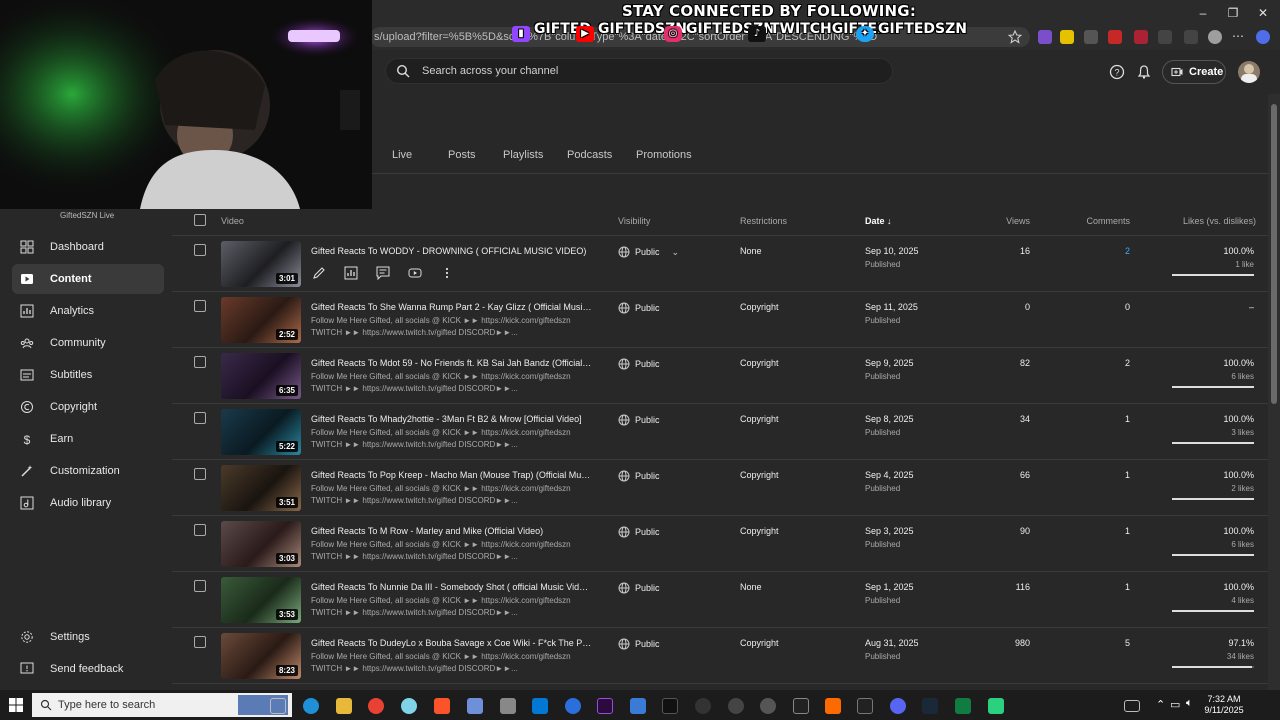 The width and height of the screenshot is (1280, 720). What do you see at coordinates (1224, 705) in the screenshot?
I see `taskbar-clock: 7:32 AM 9/11/2025` at bounding box center [1224, 705].